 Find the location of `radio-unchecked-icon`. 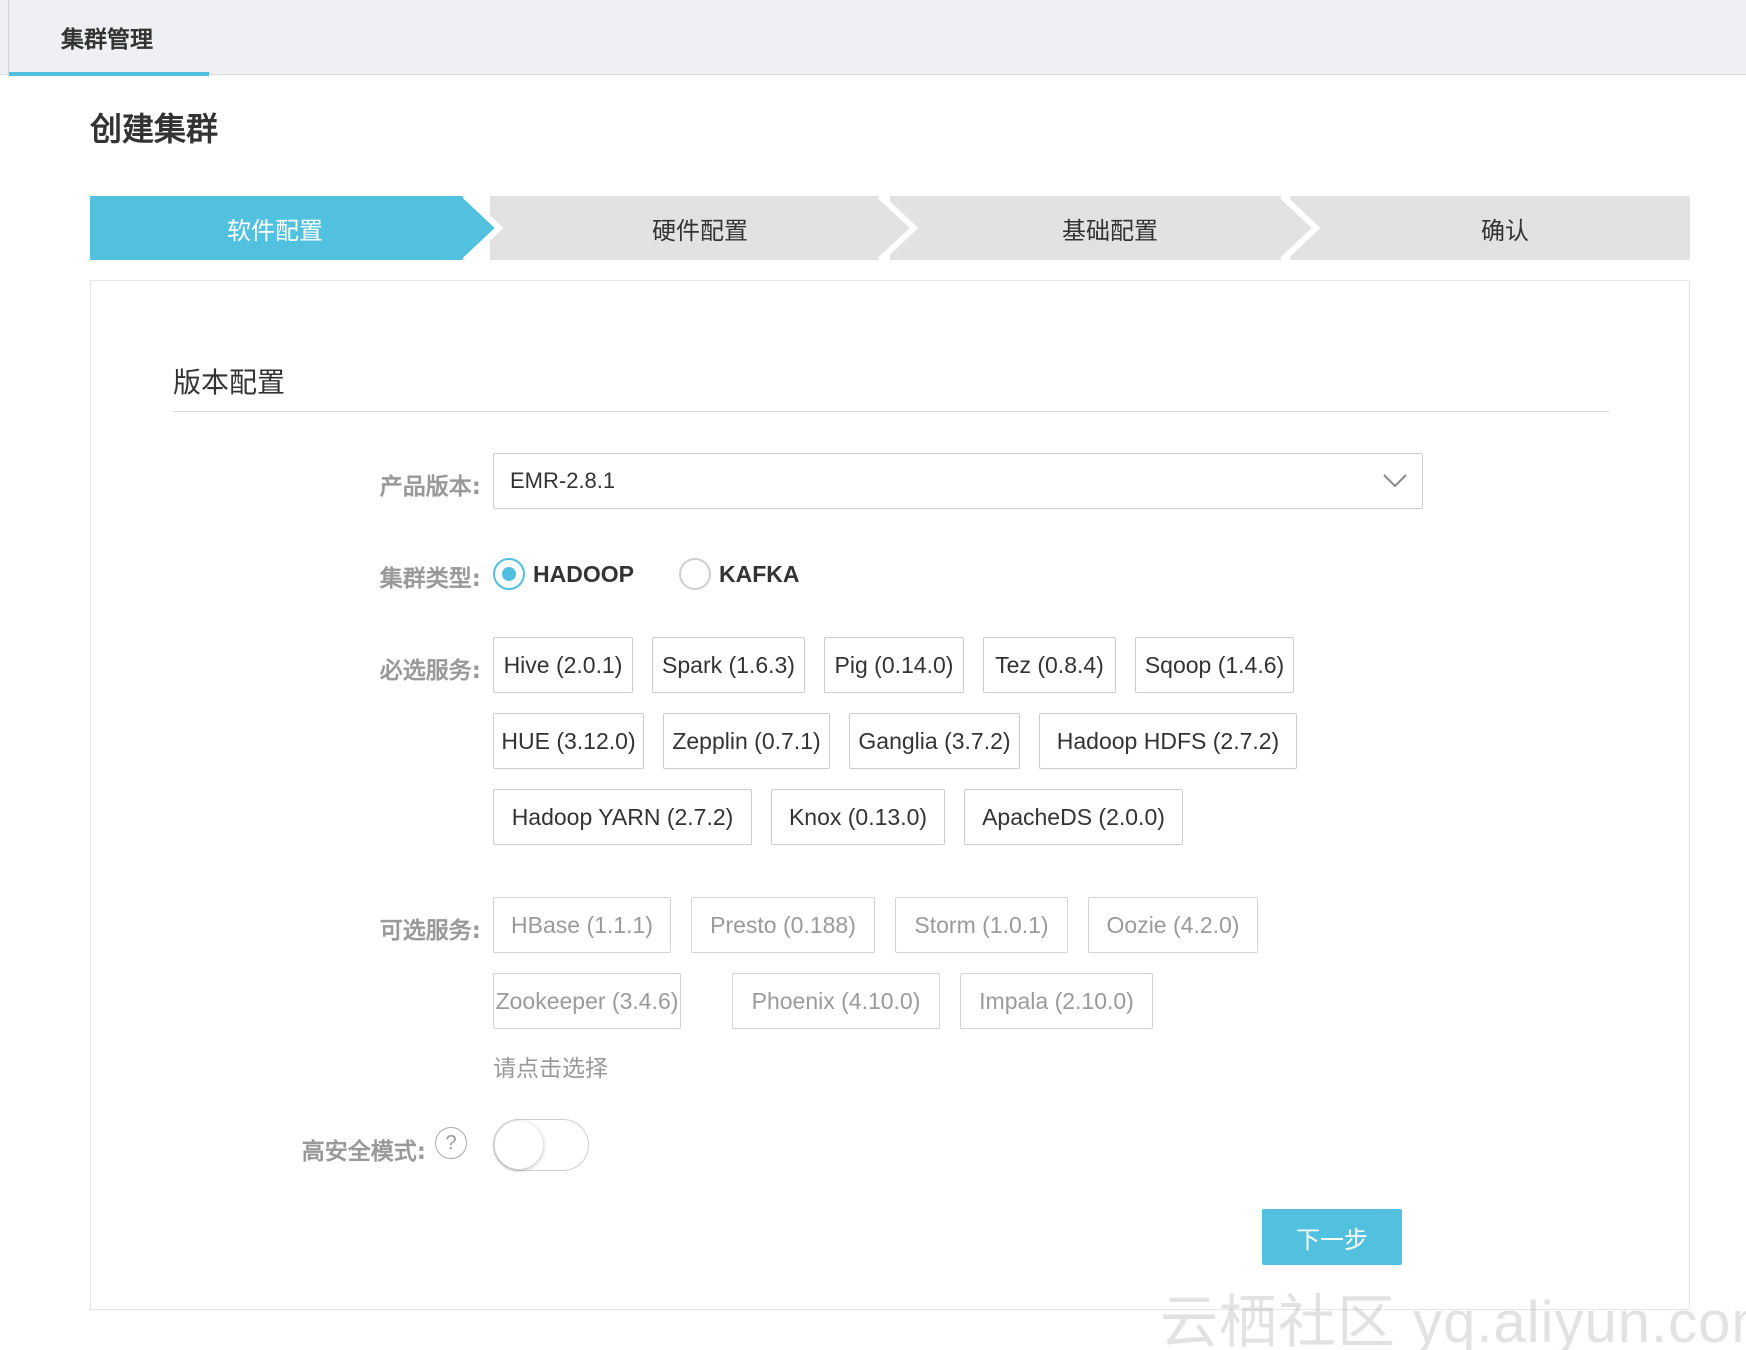

radio-unchecked-icon is located at coordinates (695, 574).